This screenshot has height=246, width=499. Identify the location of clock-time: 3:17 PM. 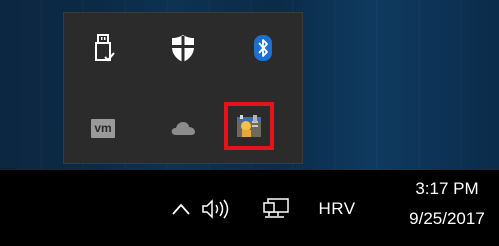
(447, 188).